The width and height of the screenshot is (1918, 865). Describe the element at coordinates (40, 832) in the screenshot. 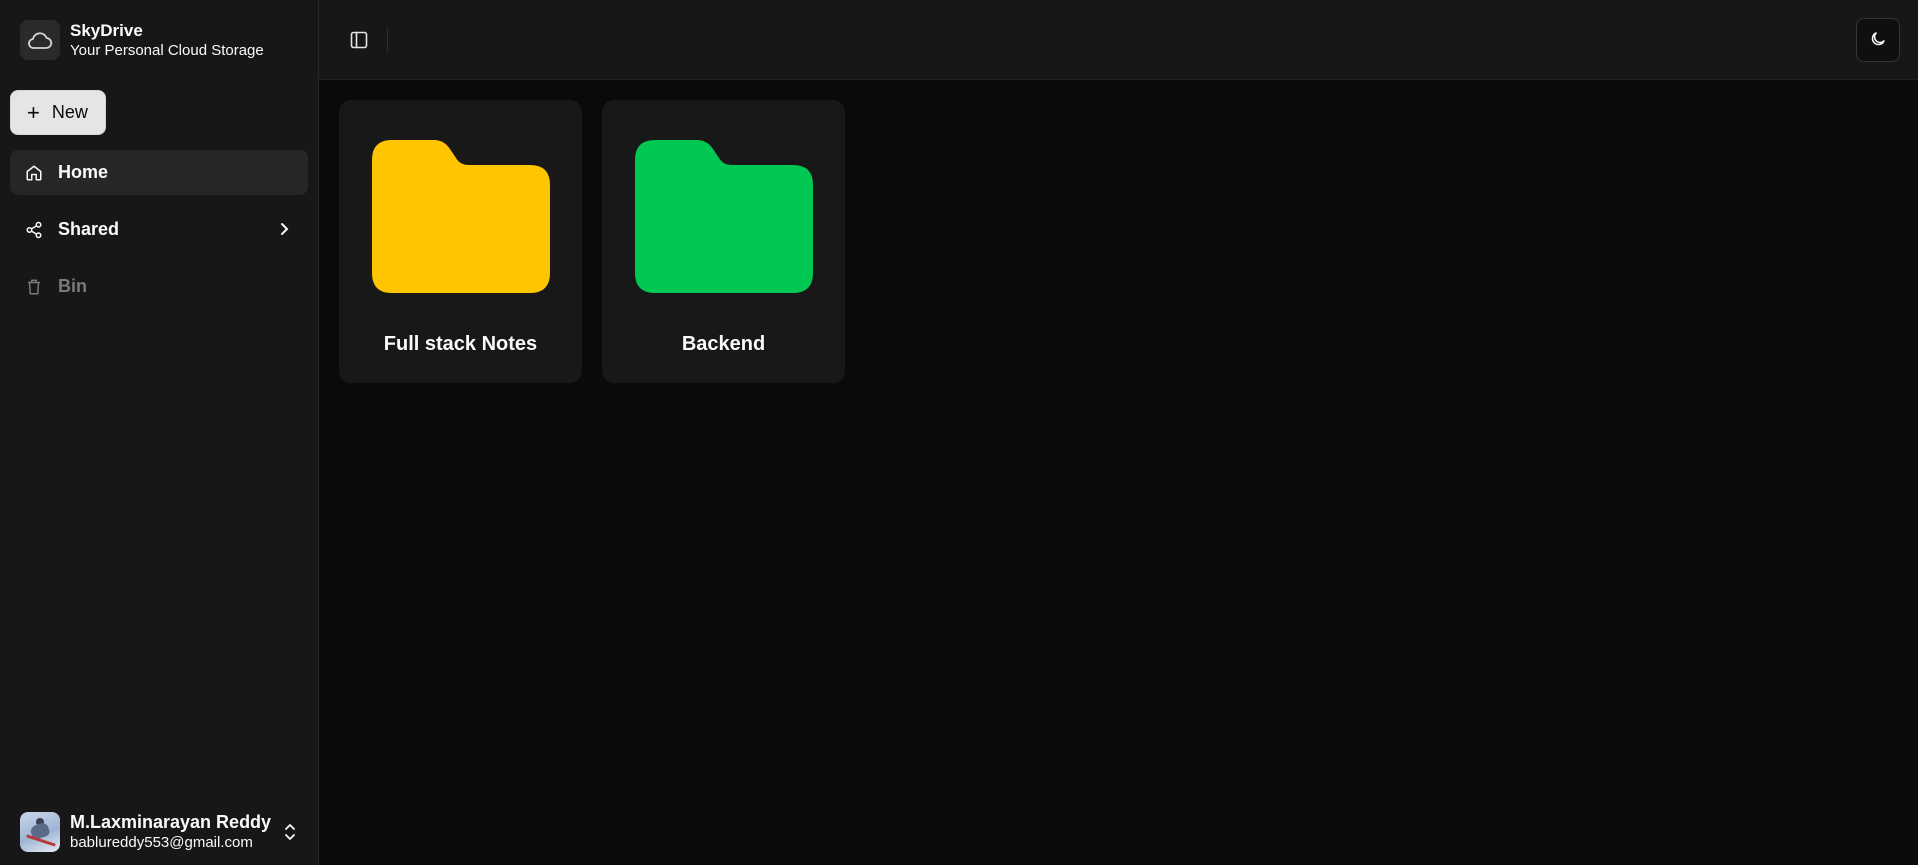

I see `avatar` at that location.